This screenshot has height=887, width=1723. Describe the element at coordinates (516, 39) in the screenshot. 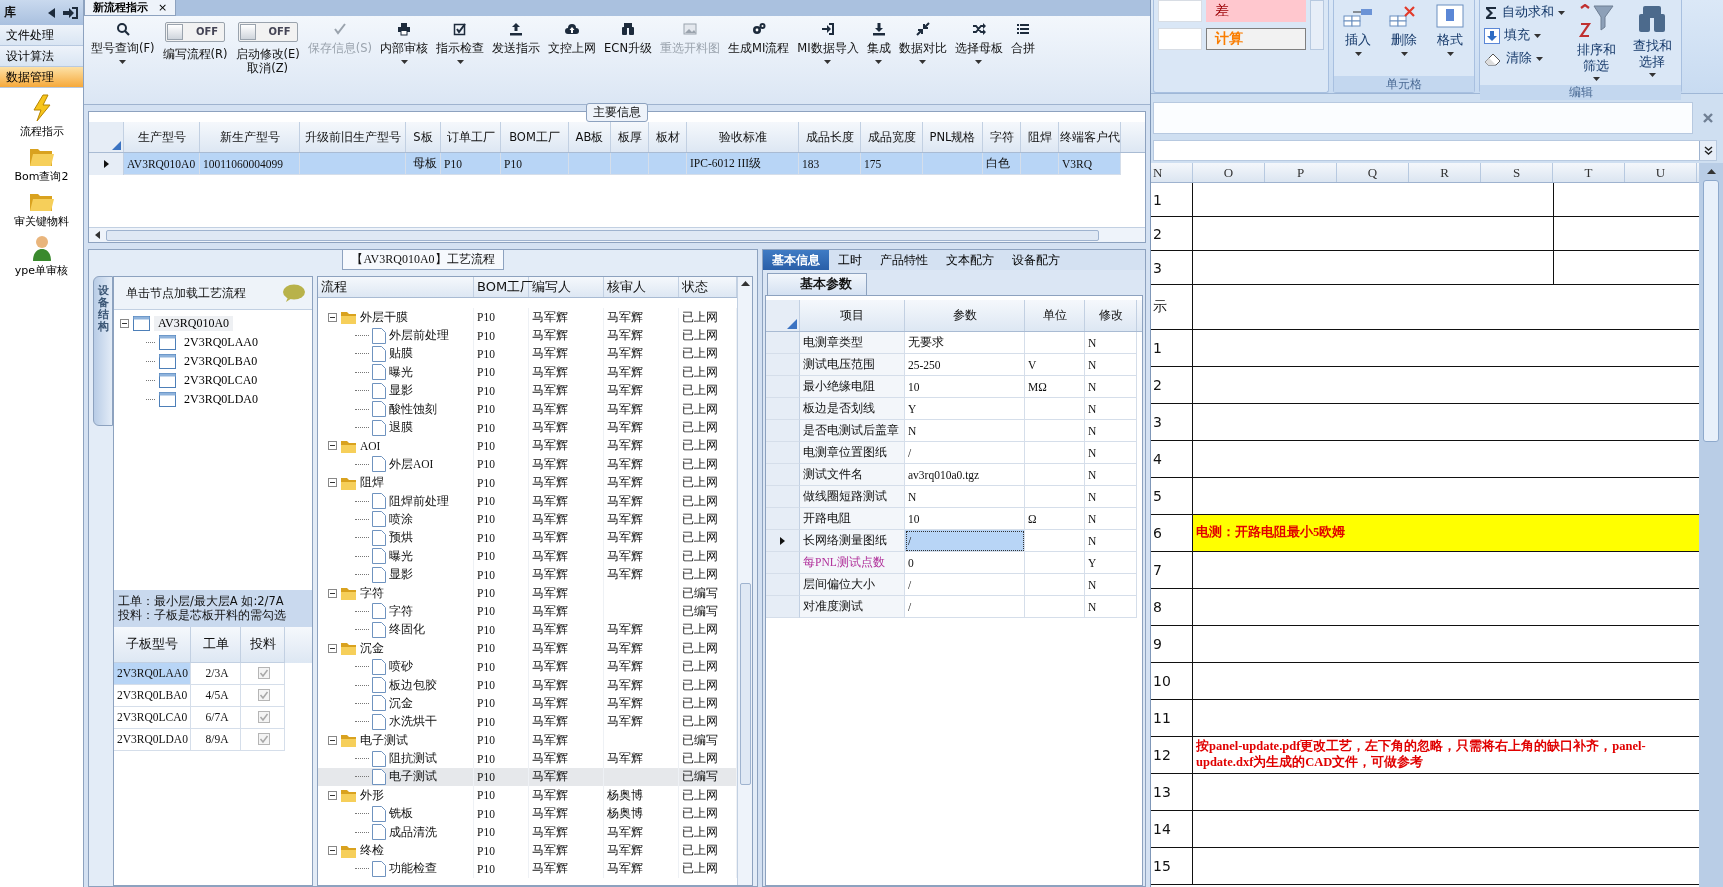

I see `toolbar-button: 发送指示` at that location.